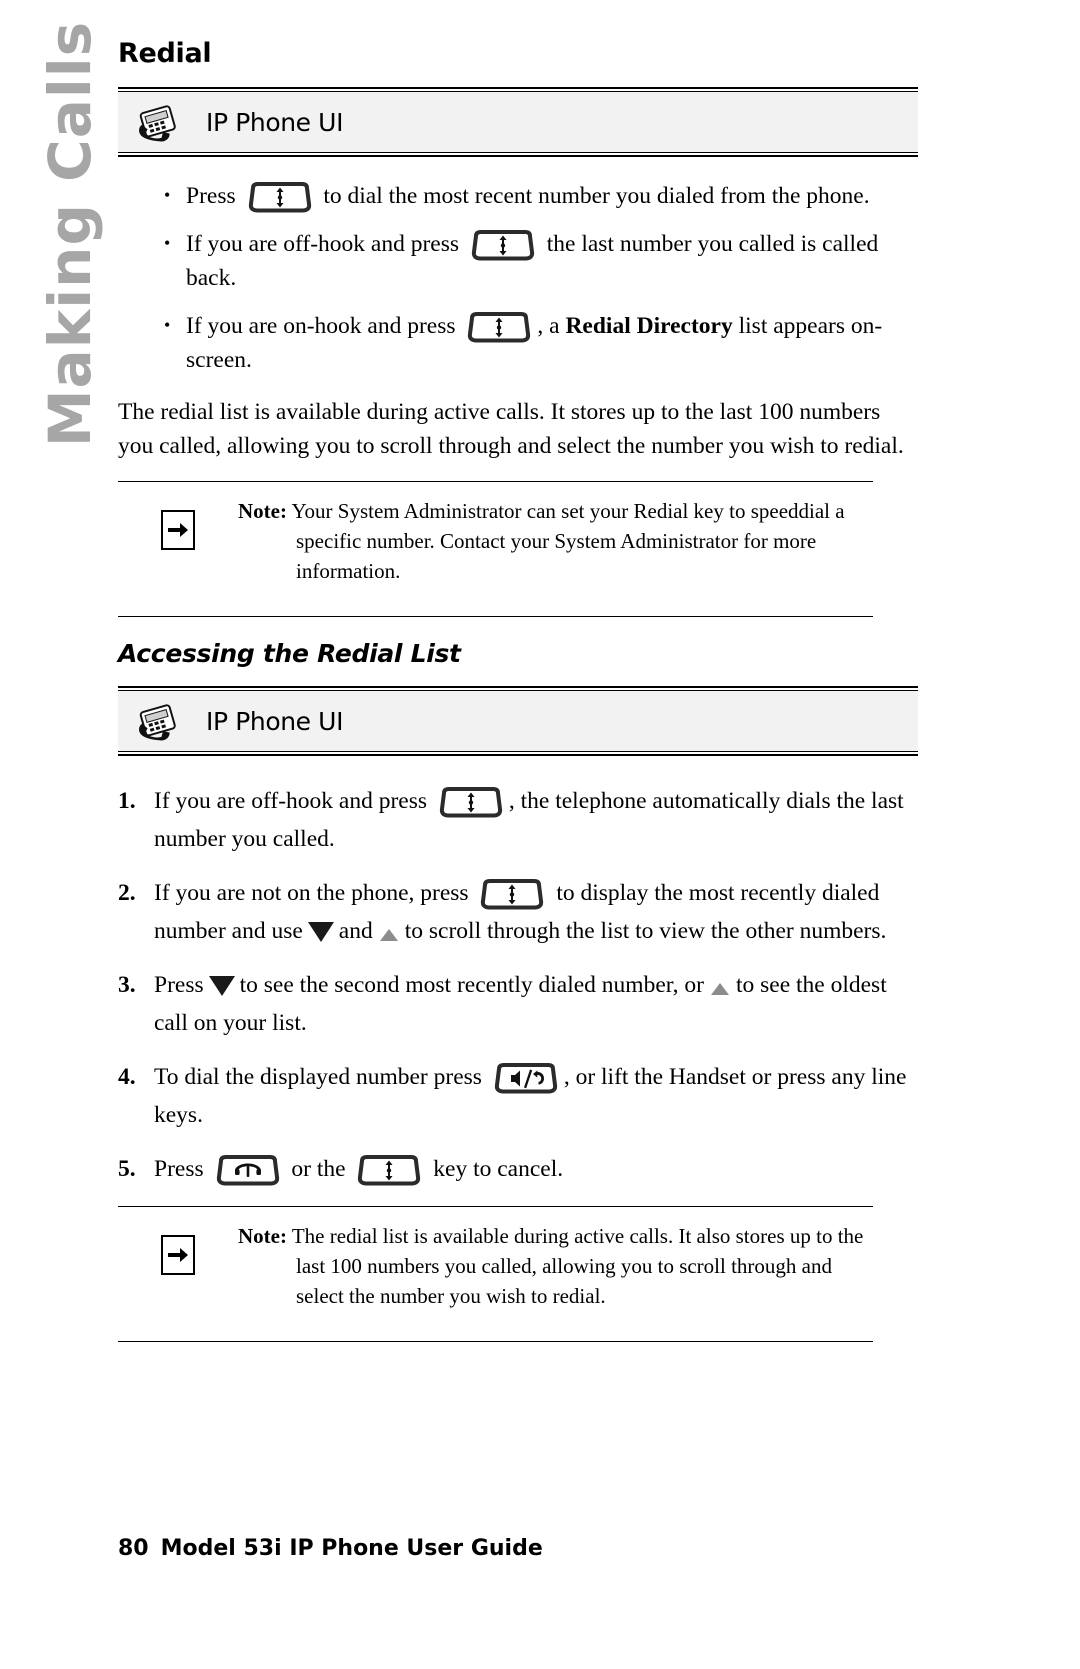 The image size is (1080, 1669). Describe the element at coordinates (70, 234) in the screenshot. I see `chapter-side-tab-label: Making Calls` at that location.